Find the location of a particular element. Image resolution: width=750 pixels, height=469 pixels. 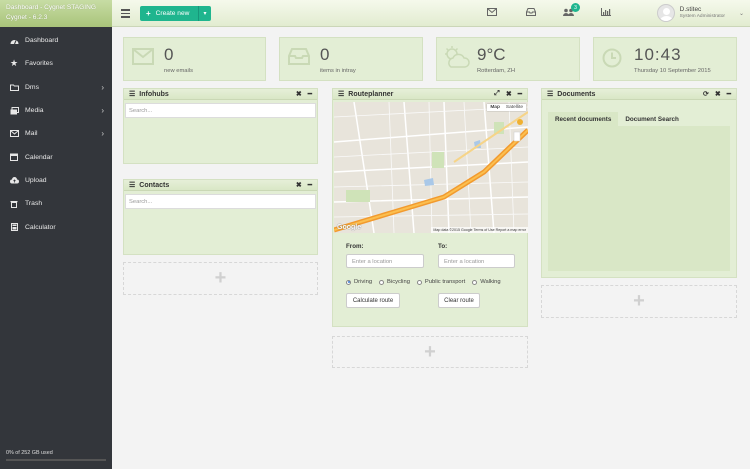

notification-badge: 3 is located at coordinates (575, 7).